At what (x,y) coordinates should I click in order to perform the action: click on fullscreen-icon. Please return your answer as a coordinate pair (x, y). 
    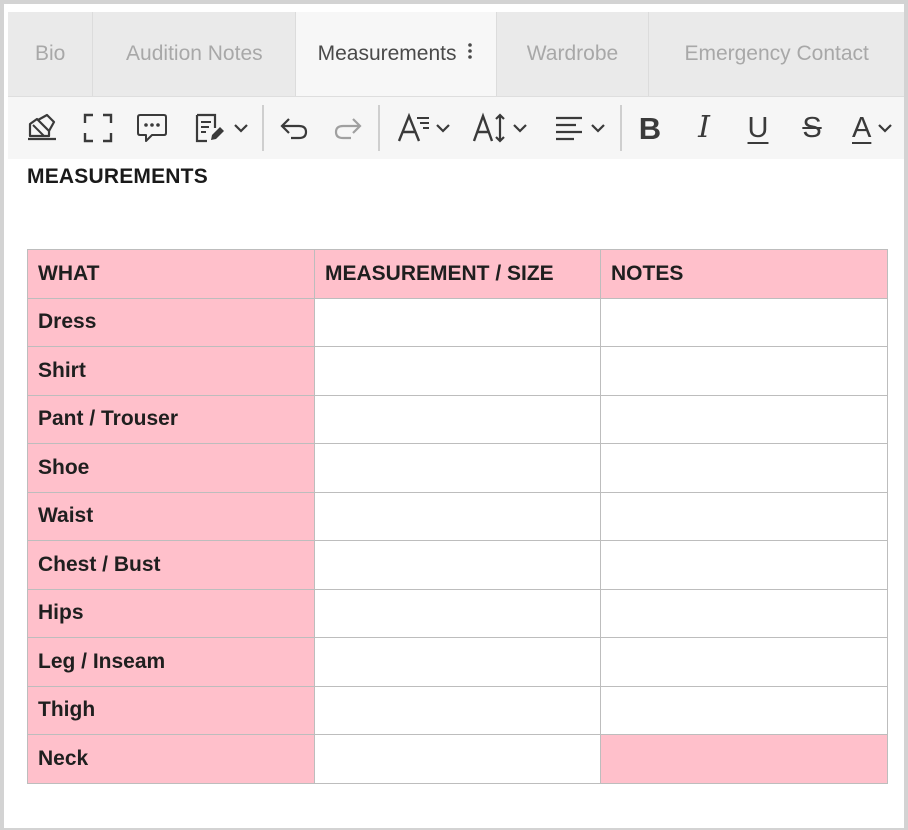
    Looking at the image, I should click on (98, 128).